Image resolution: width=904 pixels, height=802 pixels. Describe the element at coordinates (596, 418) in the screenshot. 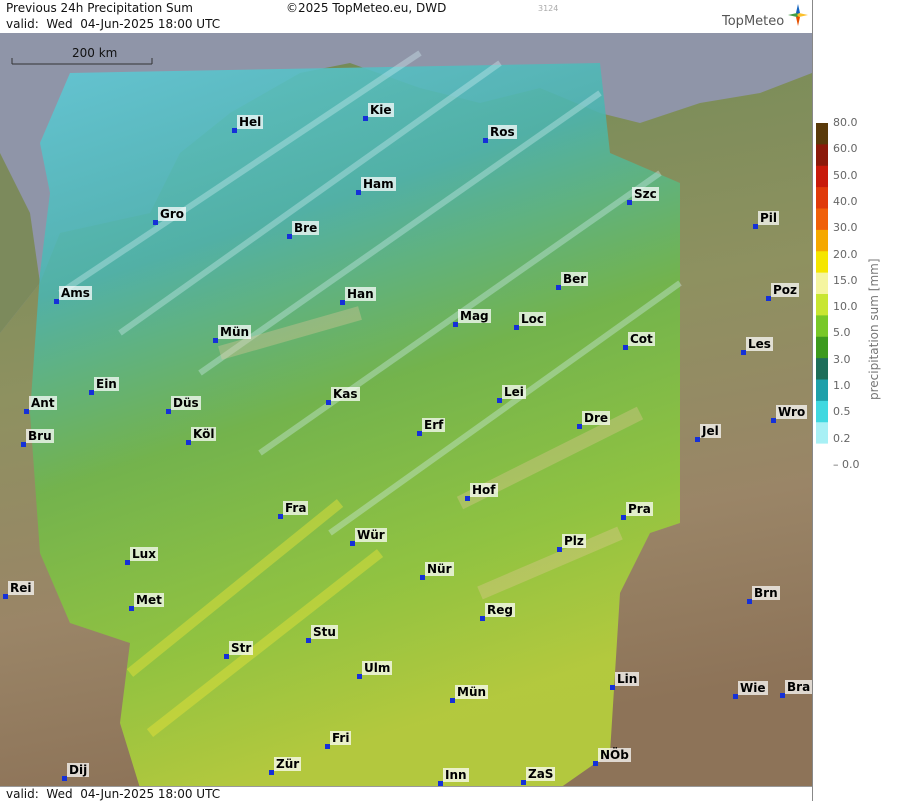

I see `city-label: Dre` at that location.